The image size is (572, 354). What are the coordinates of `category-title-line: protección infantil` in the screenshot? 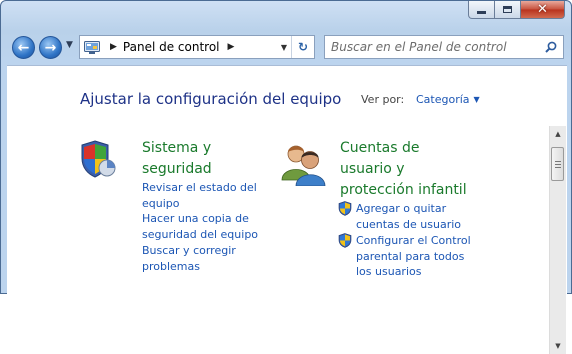 It's located at (403, 190).